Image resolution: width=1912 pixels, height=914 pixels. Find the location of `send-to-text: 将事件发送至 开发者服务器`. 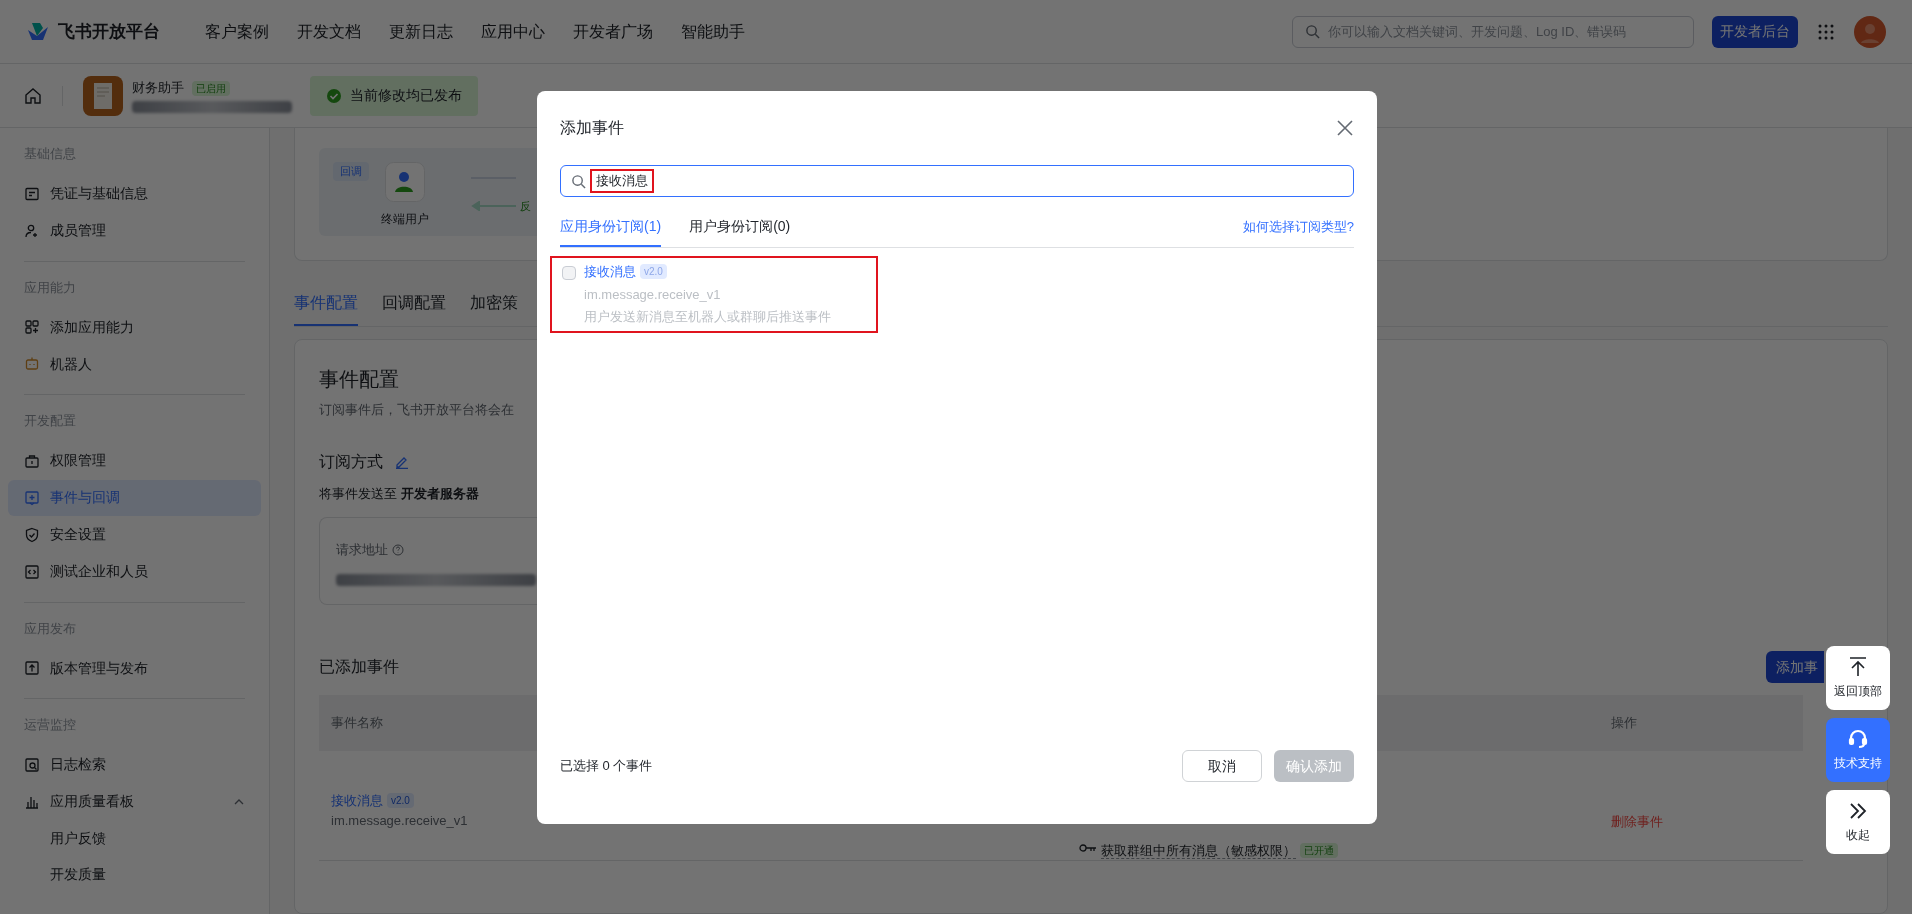

send-to-text: 将事件发送至 开发者服务器 is located at coordinates (399, 493).